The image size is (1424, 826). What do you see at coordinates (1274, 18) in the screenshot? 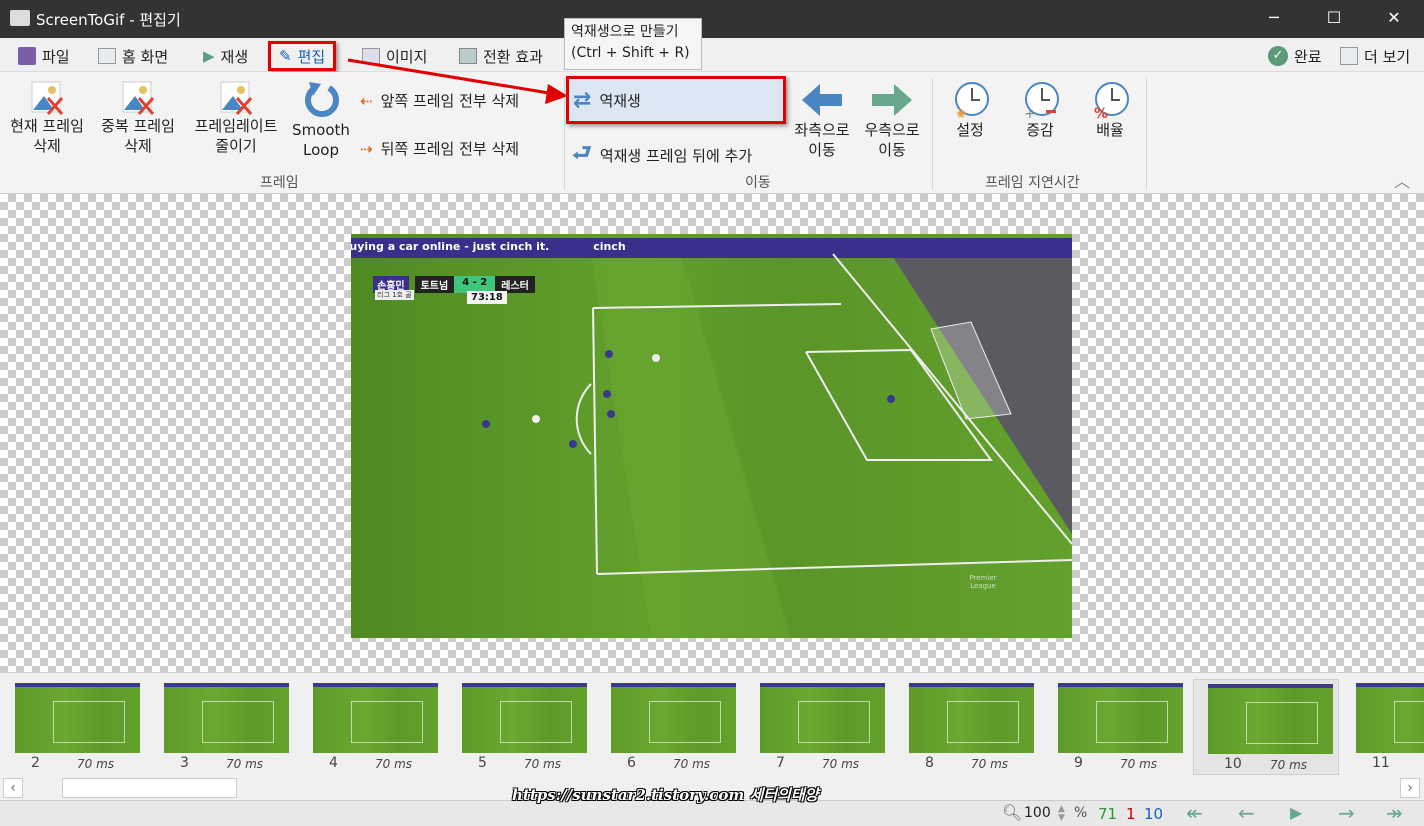
I see `minimize-button: ─` at bounding box center [1274, 18].